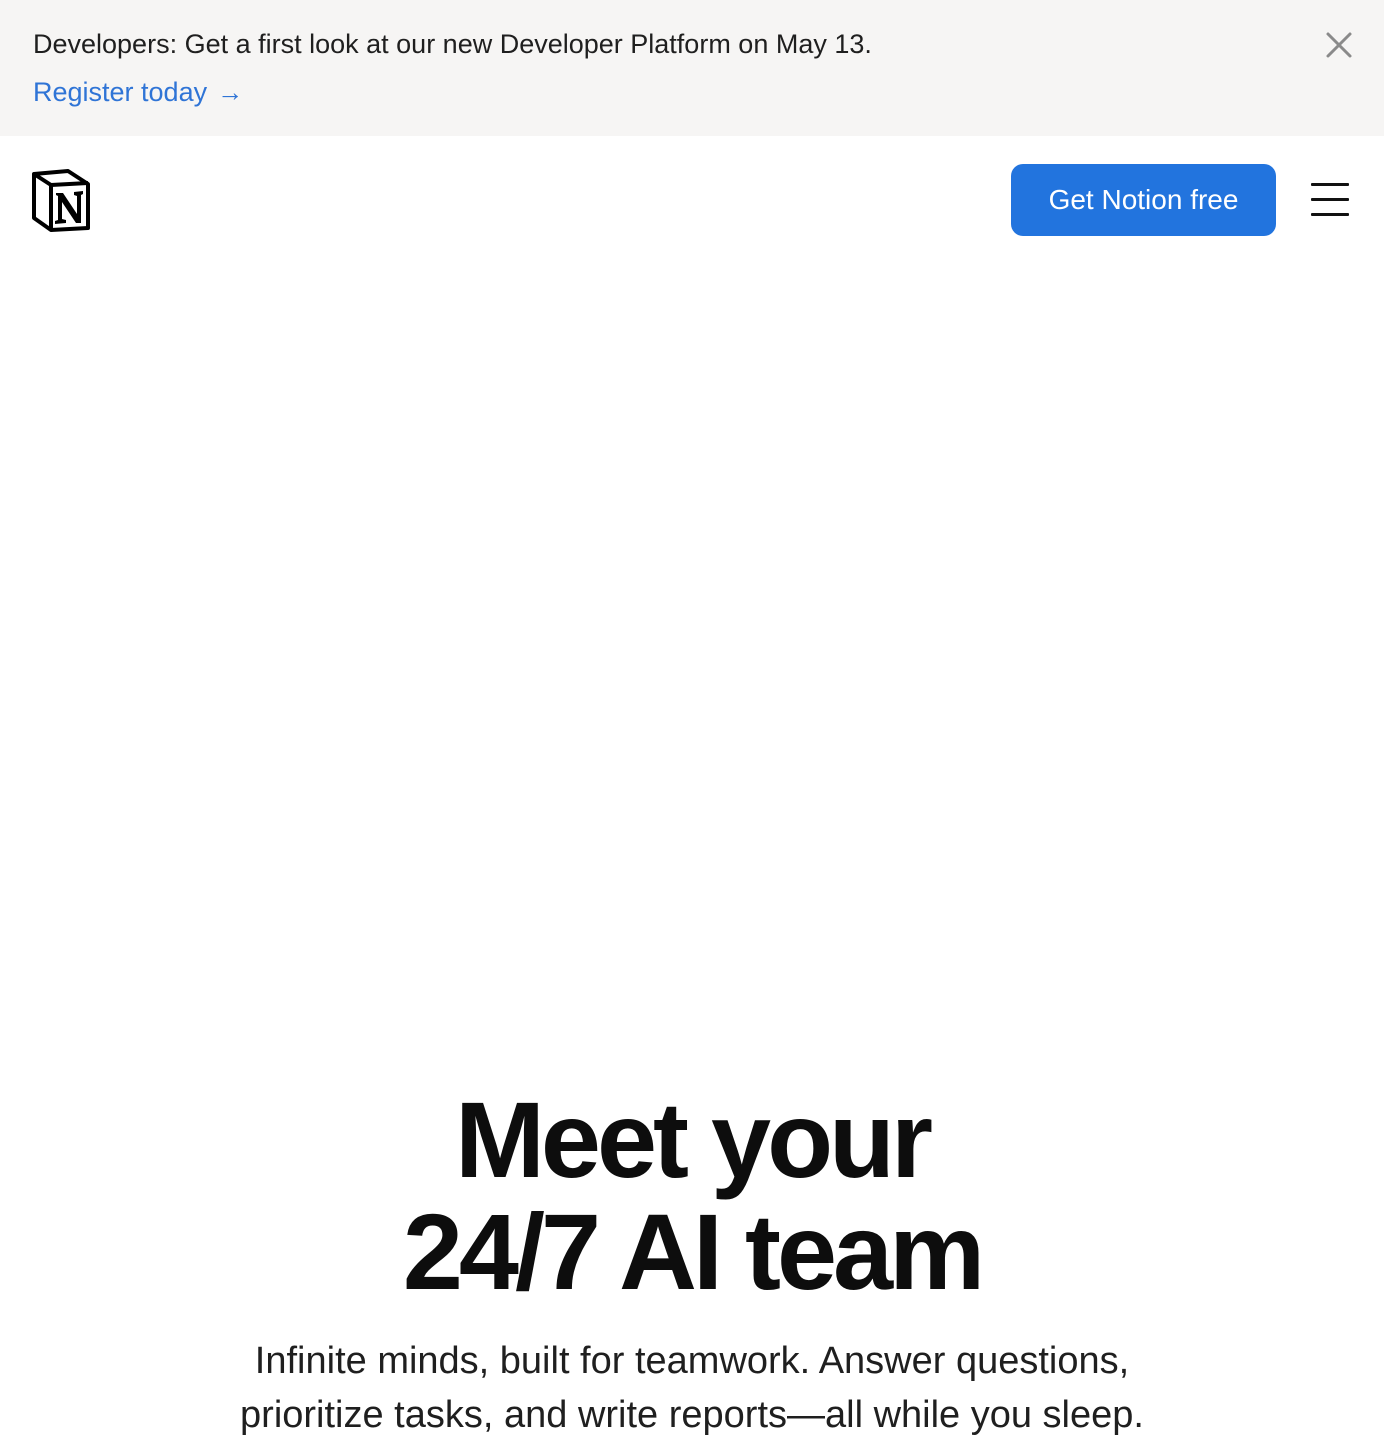  Describe the element at coordinates (693, 1251) in the screenshot. I see `hero-title-line-2: 24/7 AI team` at that location.